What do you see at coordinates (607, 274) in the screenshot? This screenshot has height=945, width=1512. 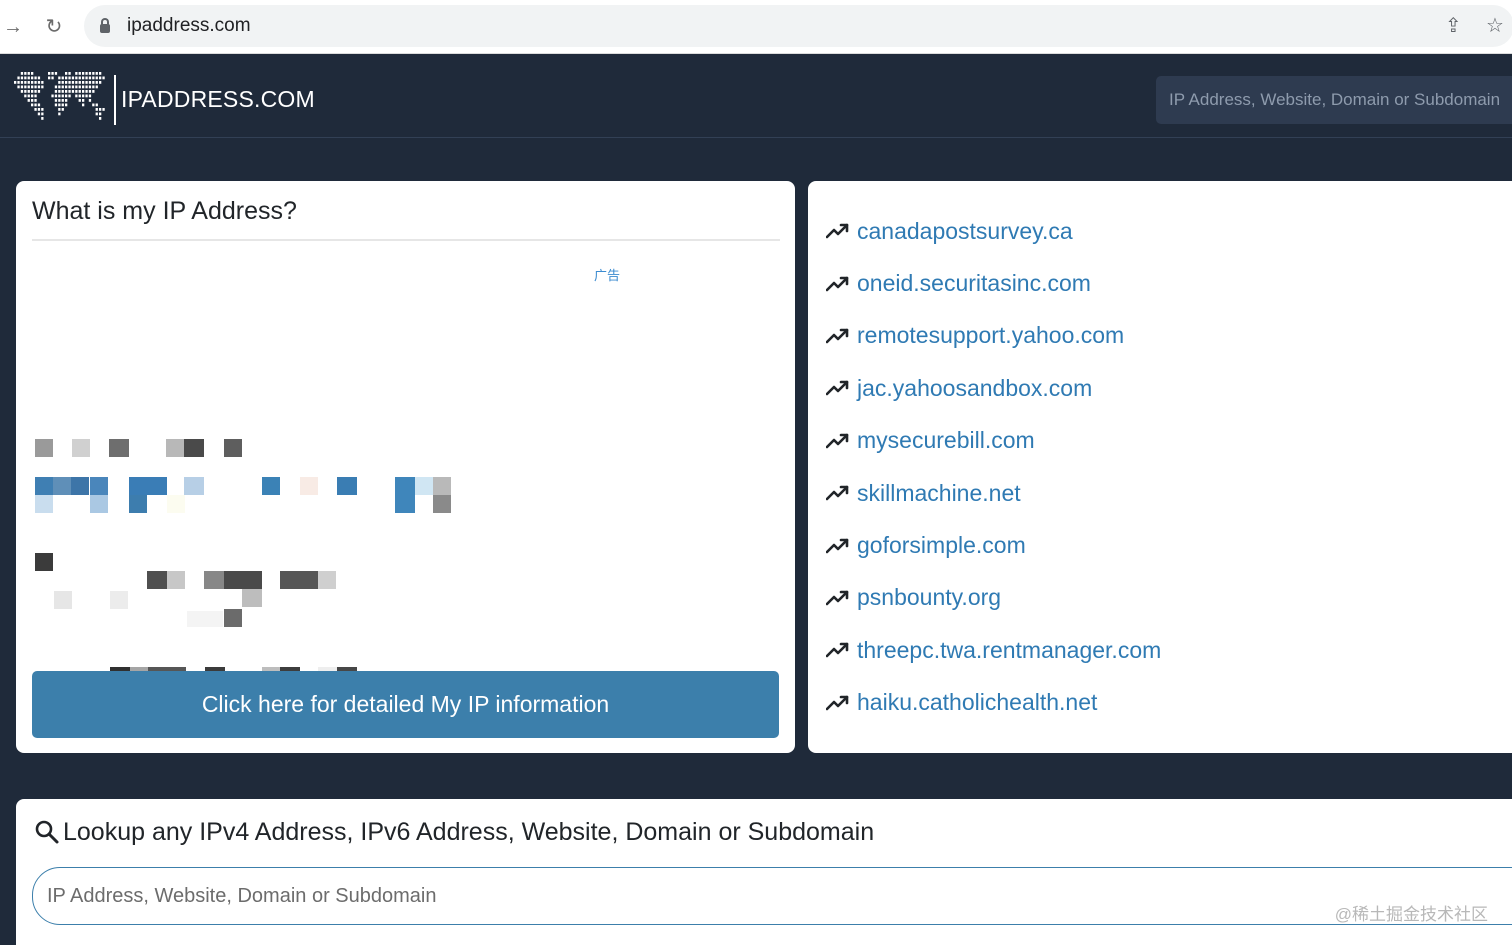 I see `ad-label: 广告` at bounding box center [607, 274].